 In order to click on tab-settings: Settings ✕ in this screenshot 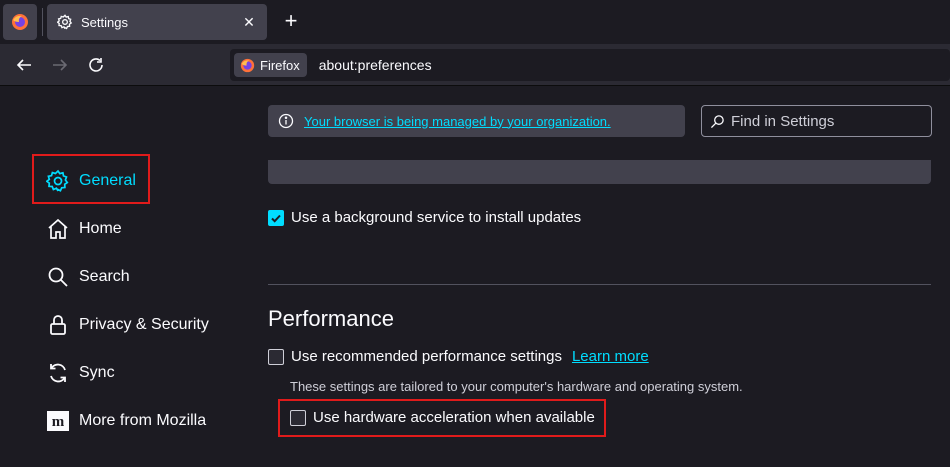, I will do `click(157, 22)`.